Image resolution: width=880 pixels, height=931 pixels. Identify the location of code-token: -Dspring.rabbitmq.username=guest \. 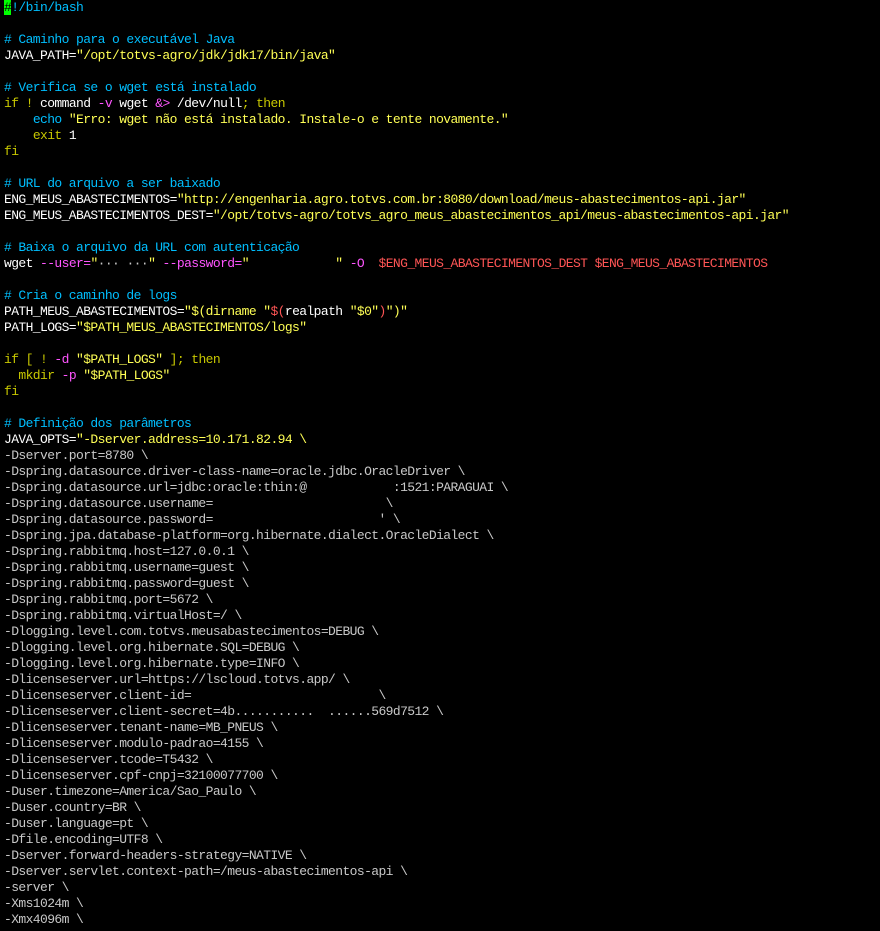
(126, 567).